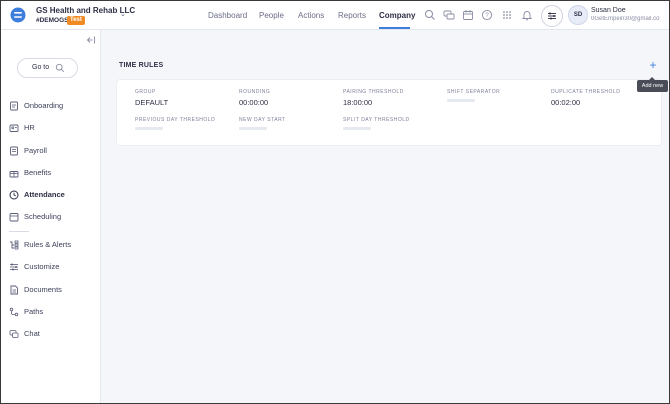  I want to click on sidebar-item-payroll: Payroll, so click(50, 151).